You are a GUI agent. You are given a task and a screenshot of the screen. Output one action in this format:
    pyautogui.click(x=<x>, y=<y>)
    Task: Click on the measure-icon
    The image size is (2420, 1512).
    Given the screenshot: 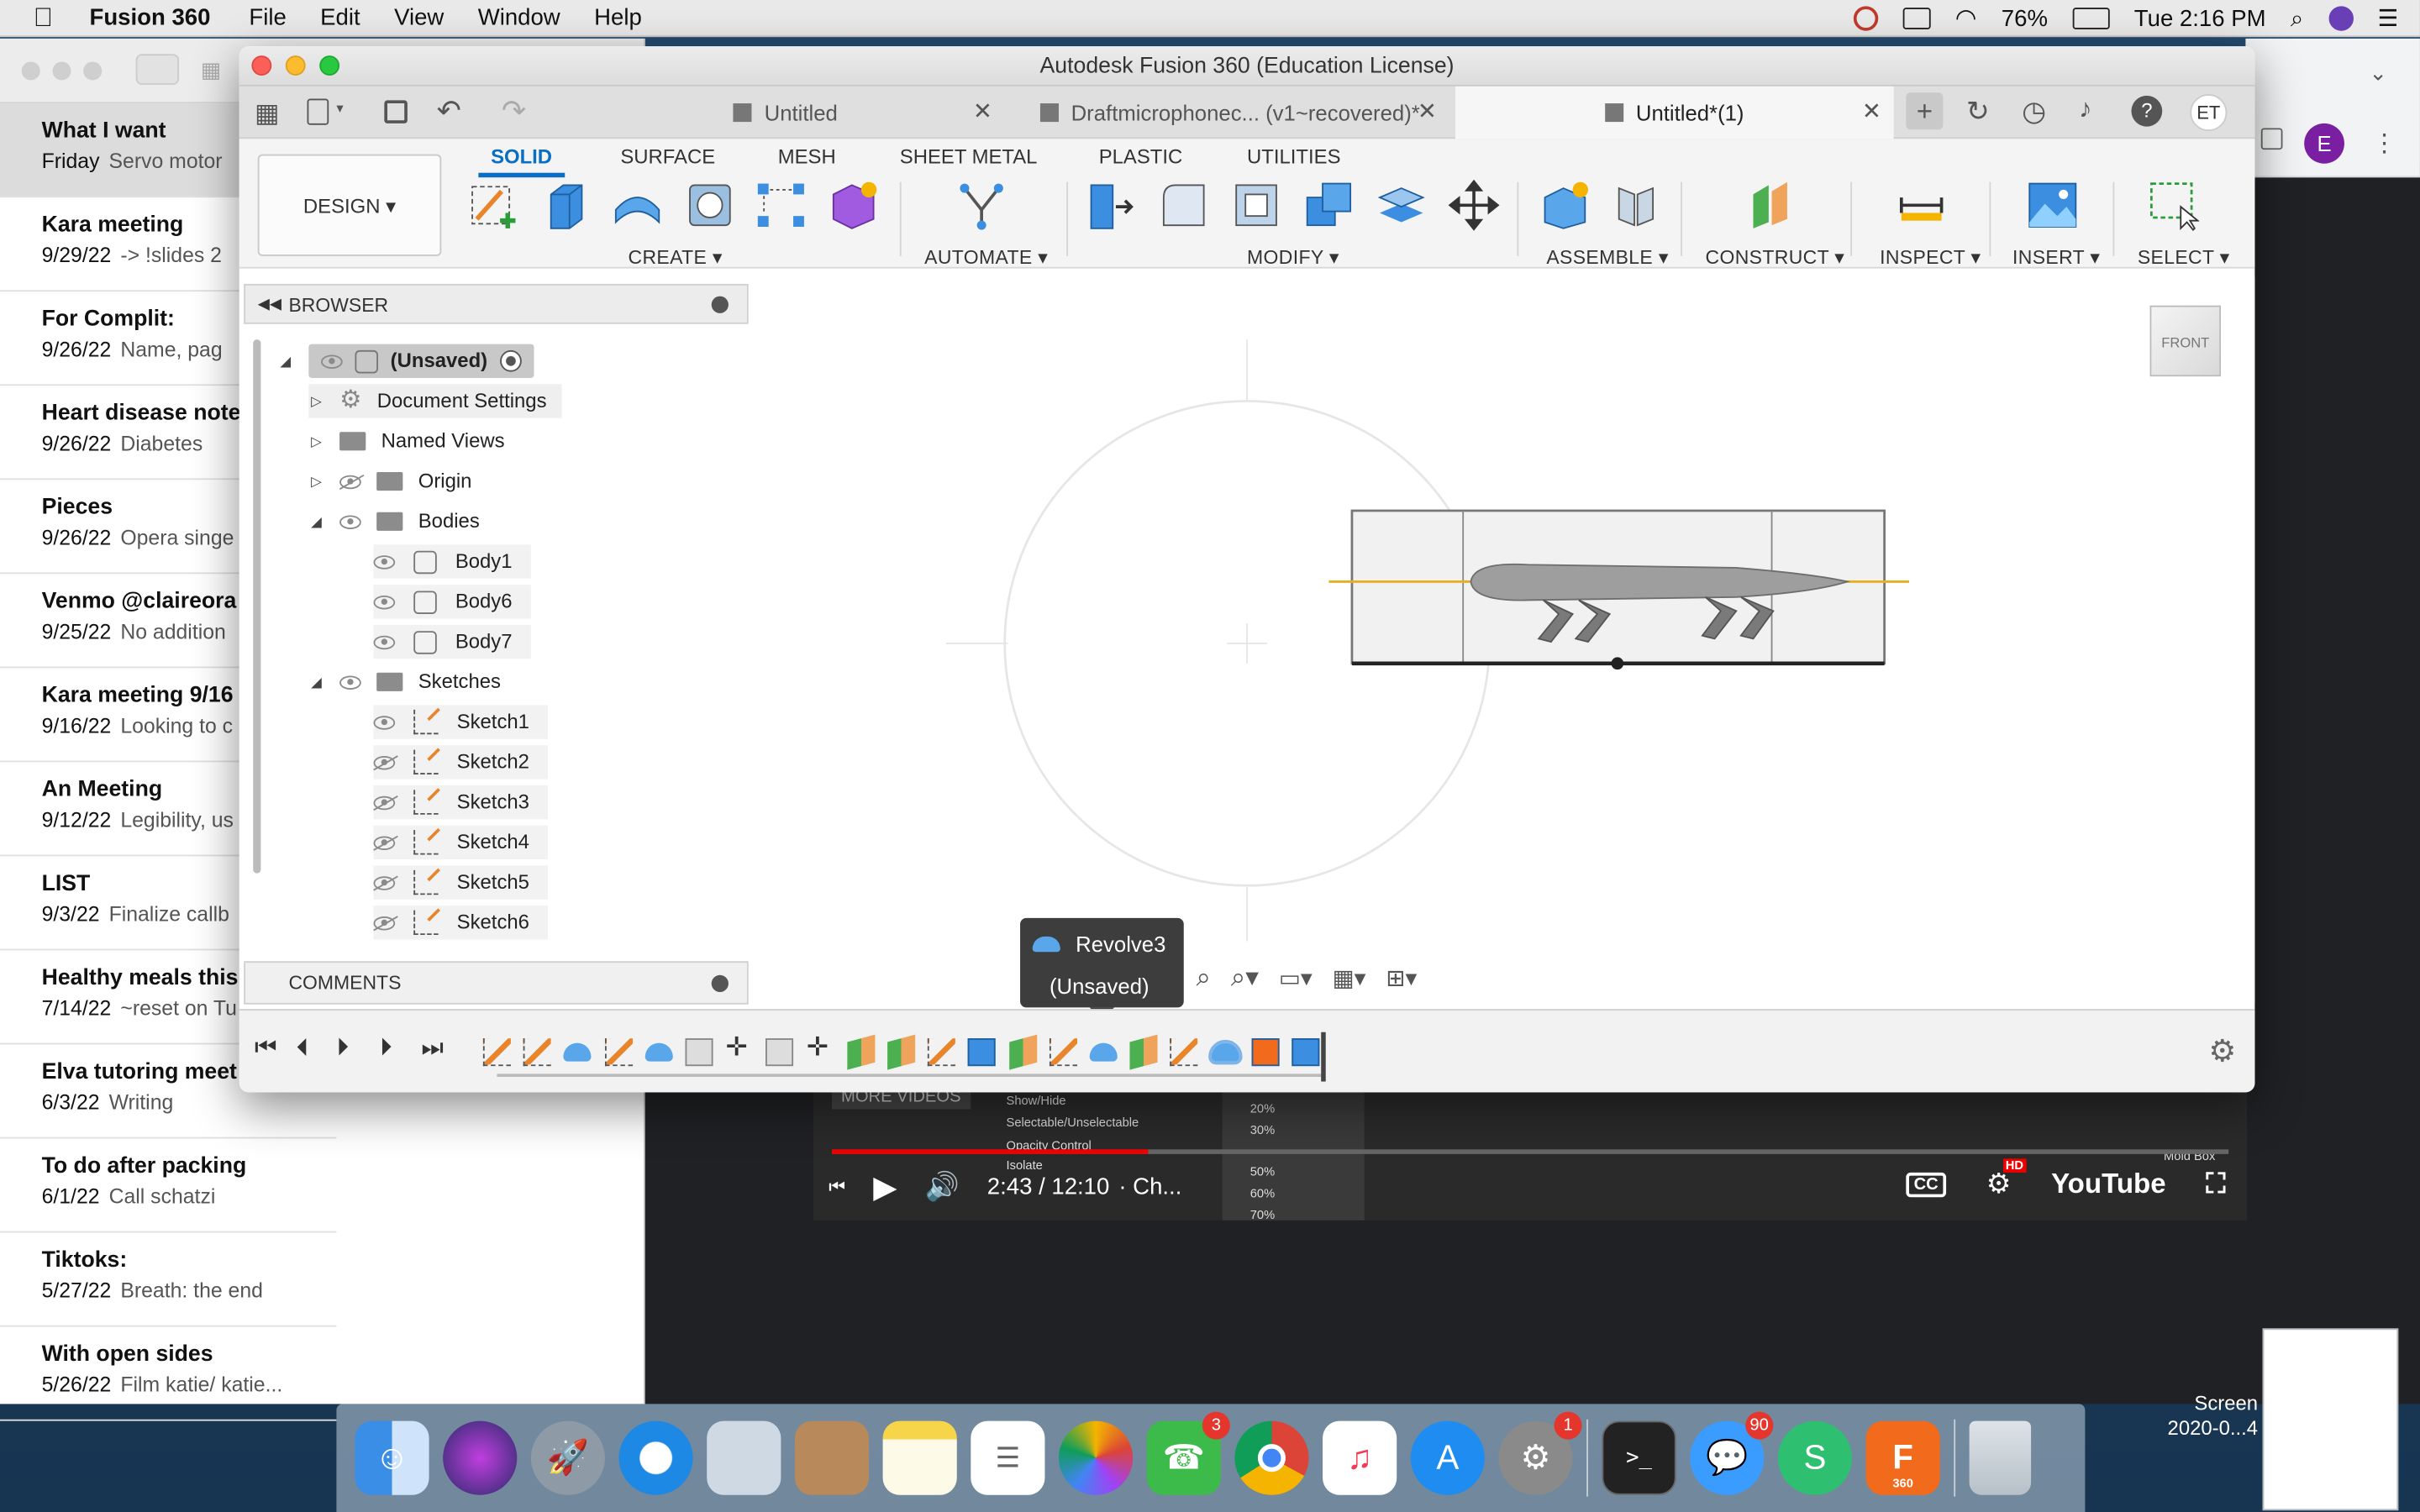 What is the action you would take?
    pyautogui.click(x=1921, y=205)
    